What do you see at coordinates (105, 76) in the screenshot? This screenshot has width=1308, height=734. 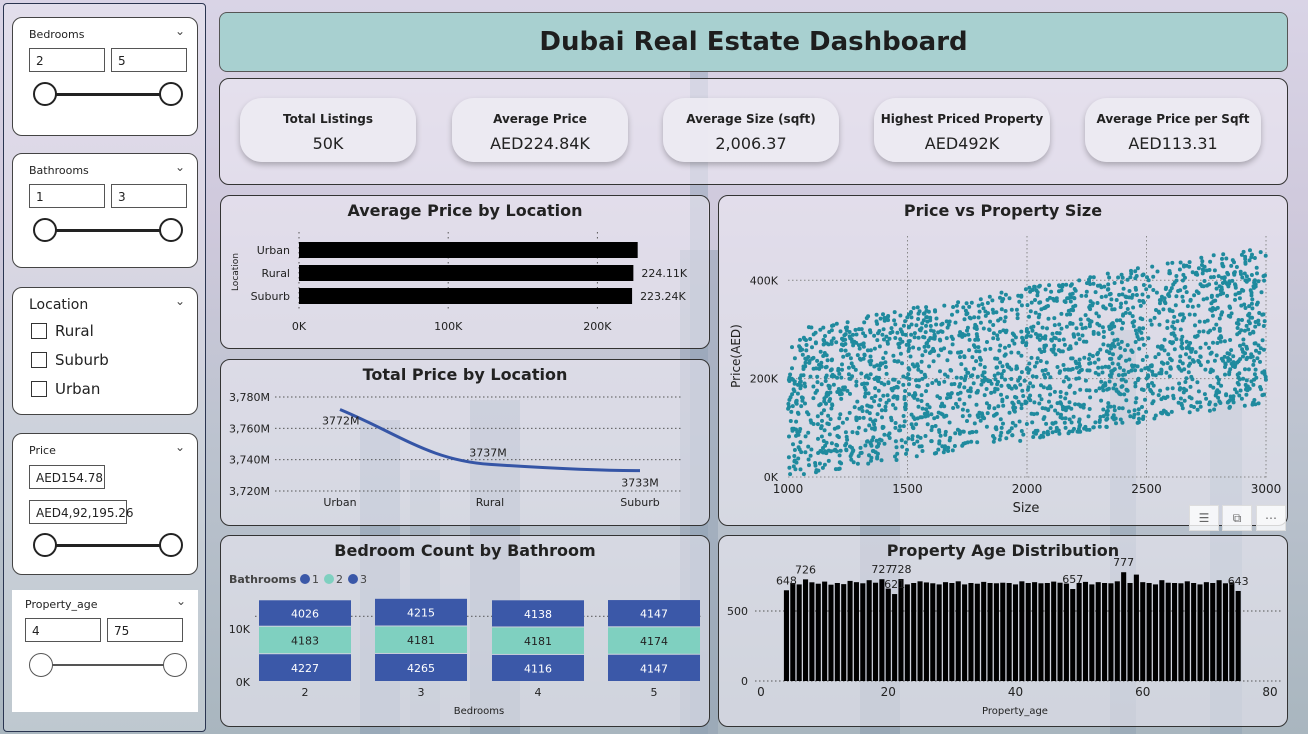 I see `bedrooms-slicer: Bedrooms ⌄ 2 5` at bounding box center [105, 76].